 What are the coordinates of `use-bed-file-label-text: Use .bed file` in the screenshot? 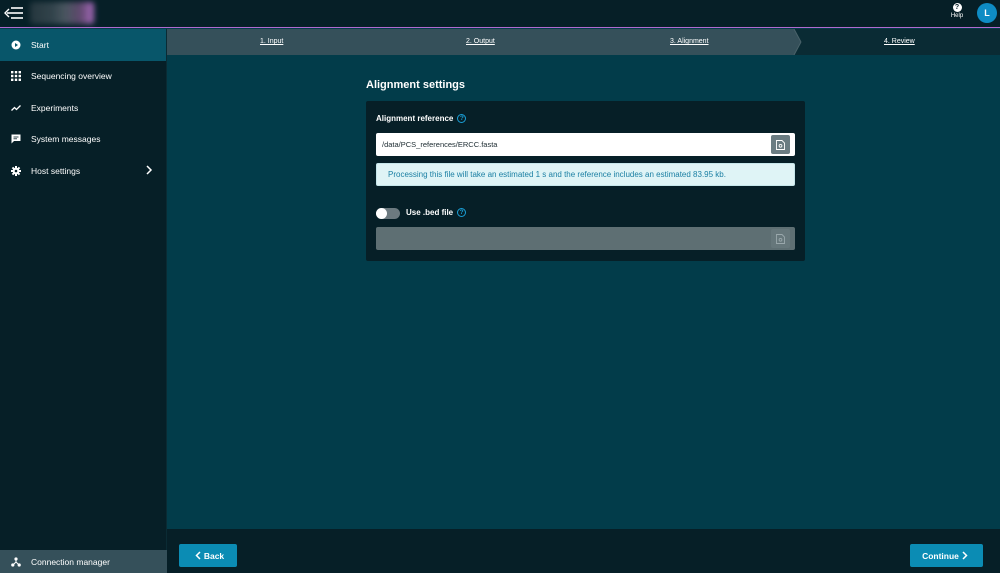 It's located at (430, 212).